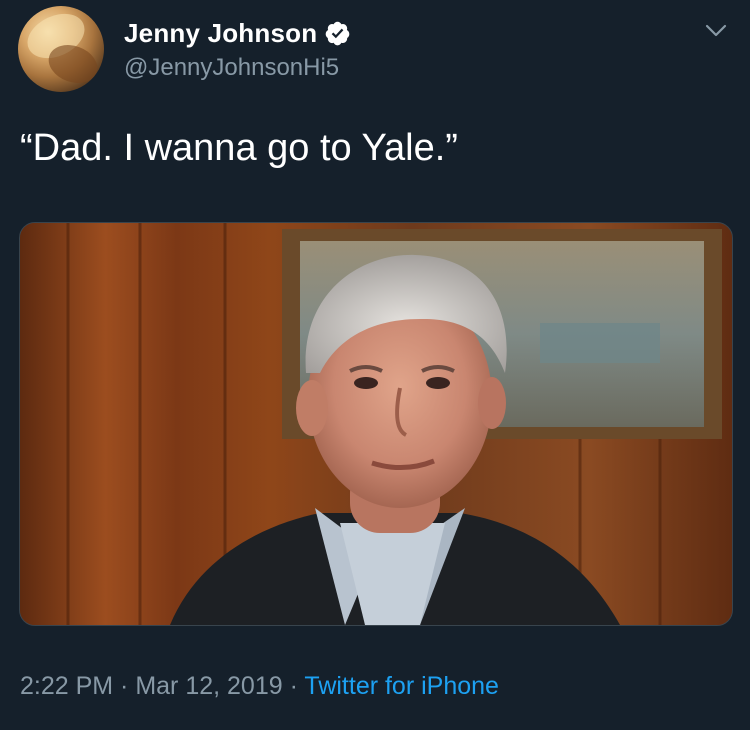 This screenshot has width=750, height=730. What do you see at coordinates (231, 68) in the screenshot?
I see `author-handle: @JennyJohnsonHi5` at bounding box center [231, 68].